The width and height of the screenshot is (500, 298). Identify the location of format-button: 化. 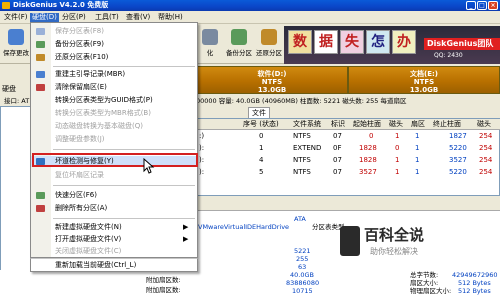
(210, 44).